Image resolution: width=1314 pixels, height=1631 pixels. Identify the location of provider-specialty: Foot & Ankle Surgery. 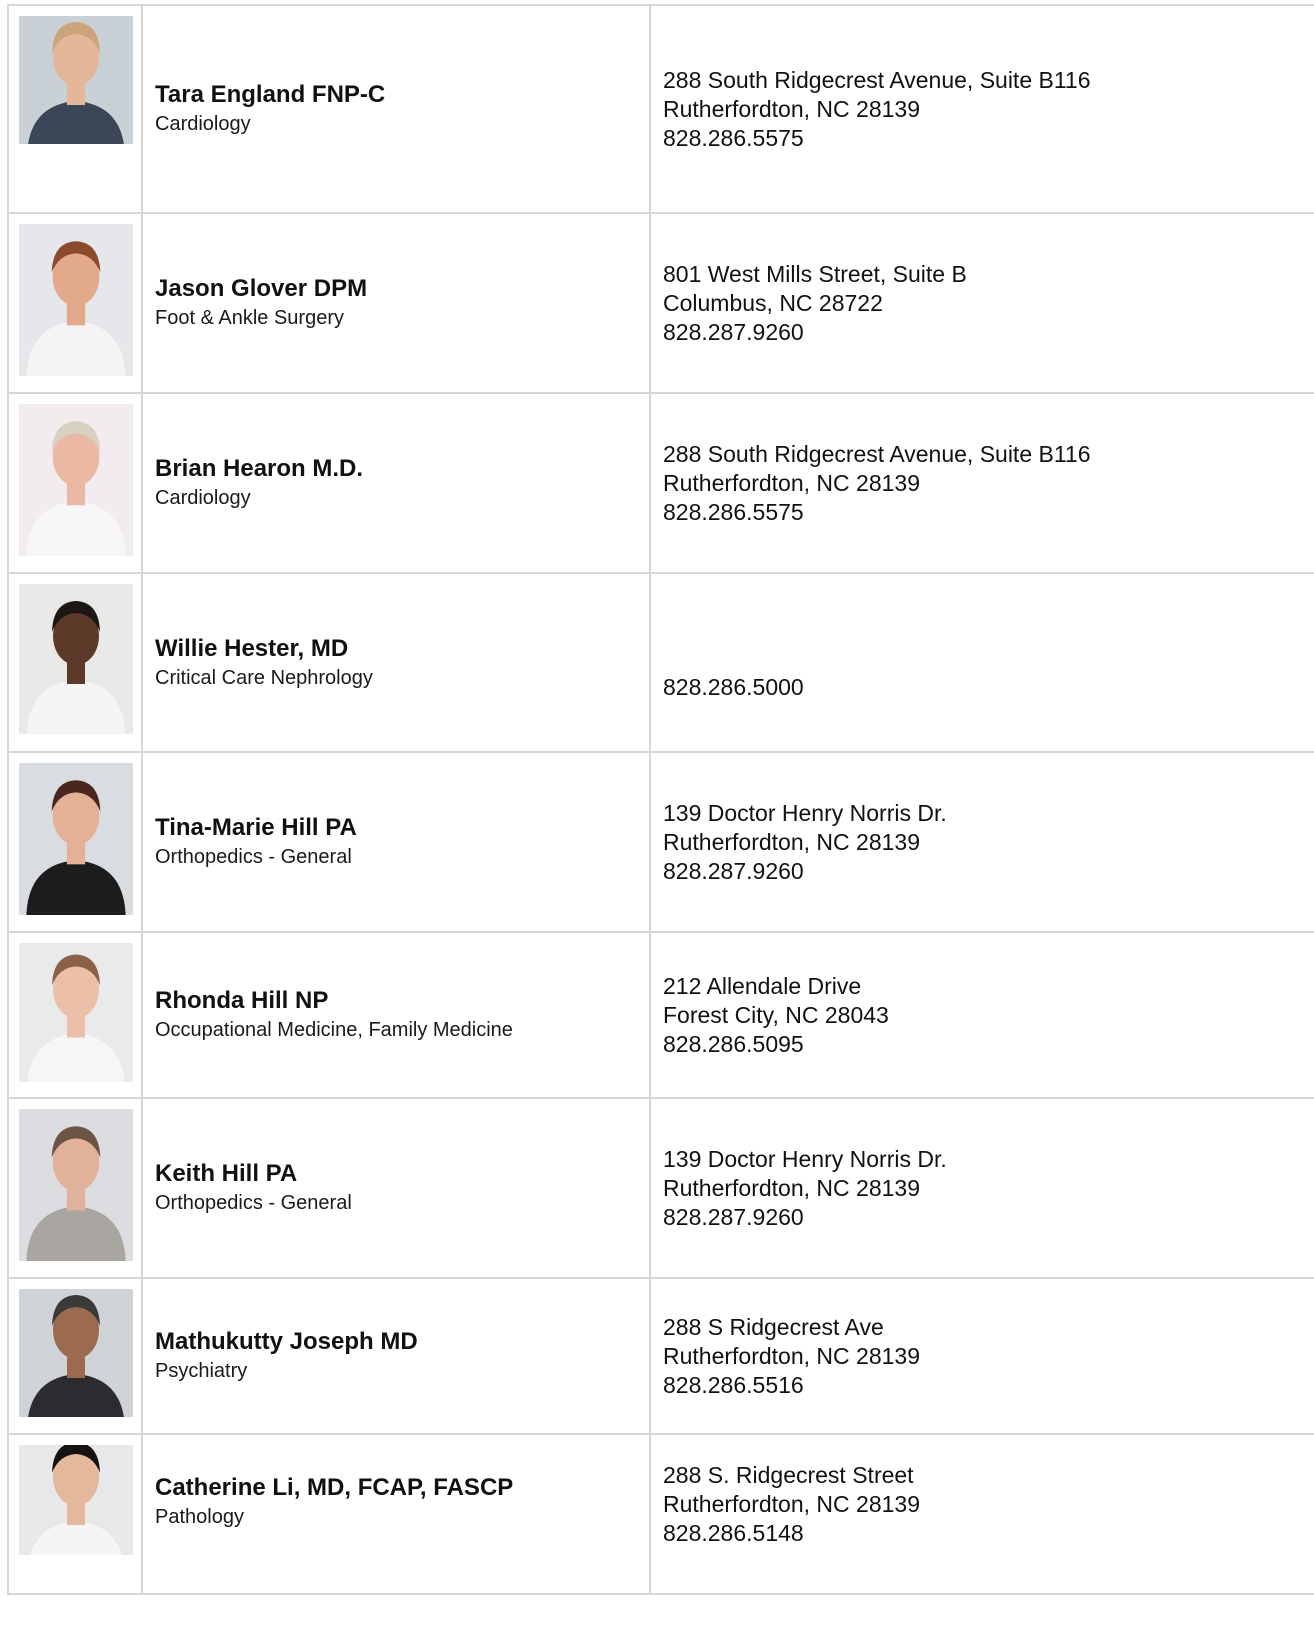
(249, 318).